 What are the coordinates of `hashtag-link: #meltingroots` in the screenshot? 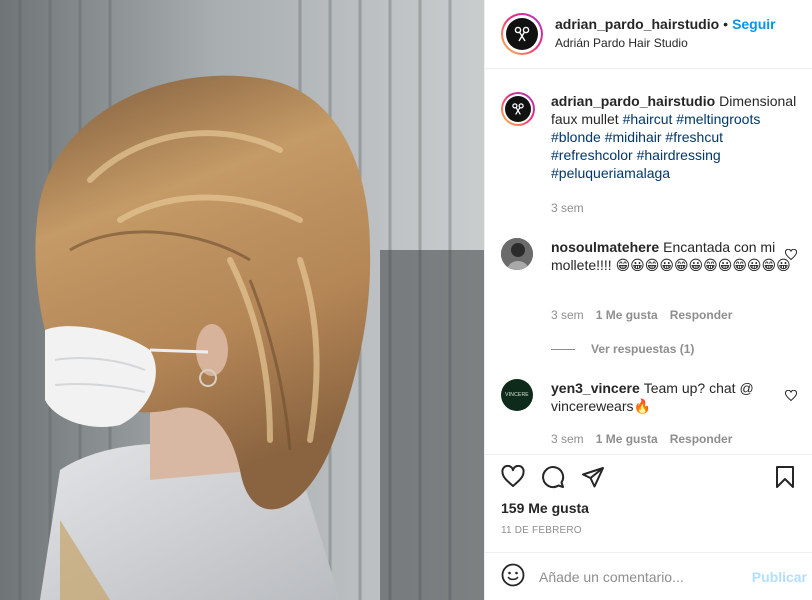 It's located at (718, 119).